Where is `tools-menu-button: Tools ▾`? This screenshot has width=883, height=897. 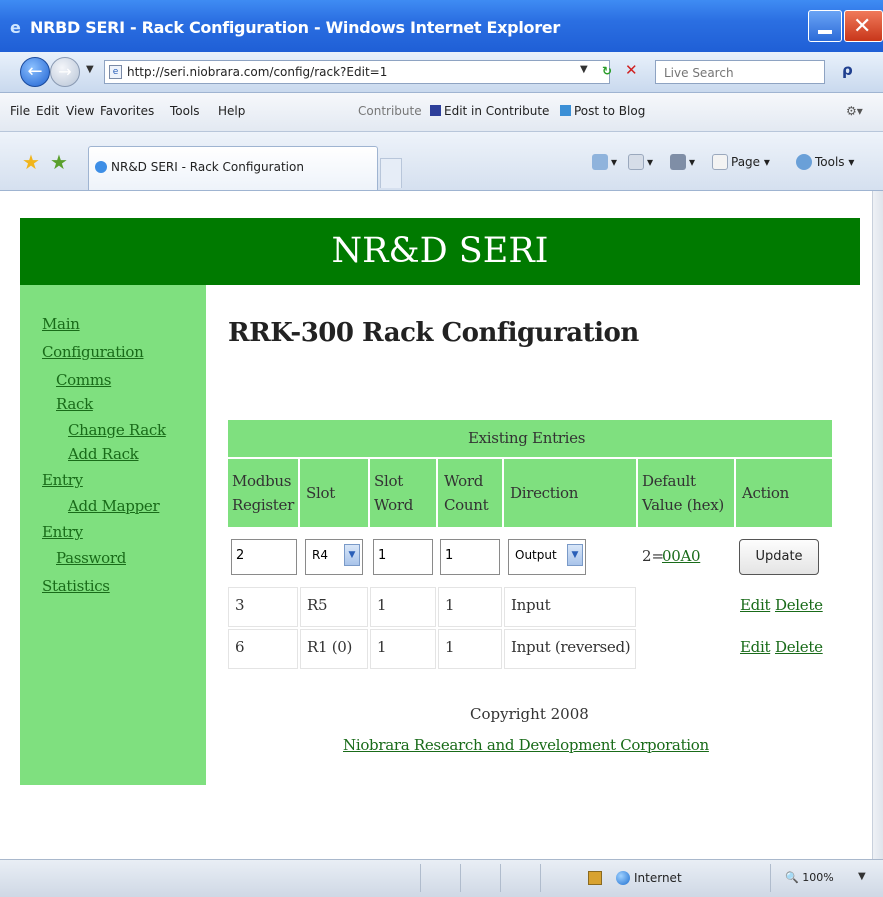 tools-menu-button: Tools ▾ is located at coordinates (825, 162).